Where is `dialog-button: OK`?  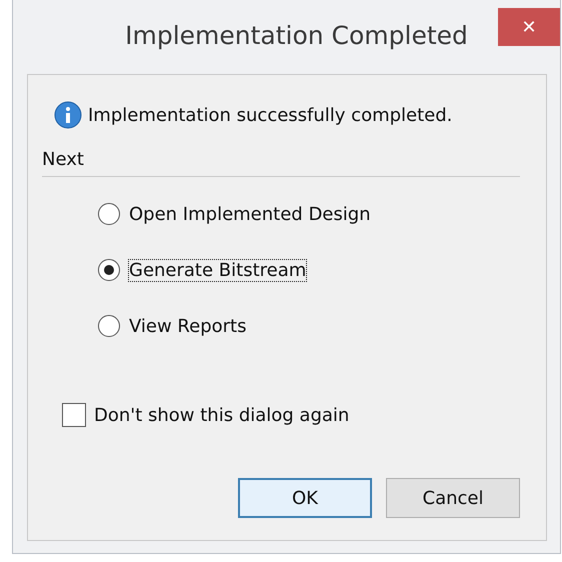 dialog-button: OK is located at coordinates (305, 498).